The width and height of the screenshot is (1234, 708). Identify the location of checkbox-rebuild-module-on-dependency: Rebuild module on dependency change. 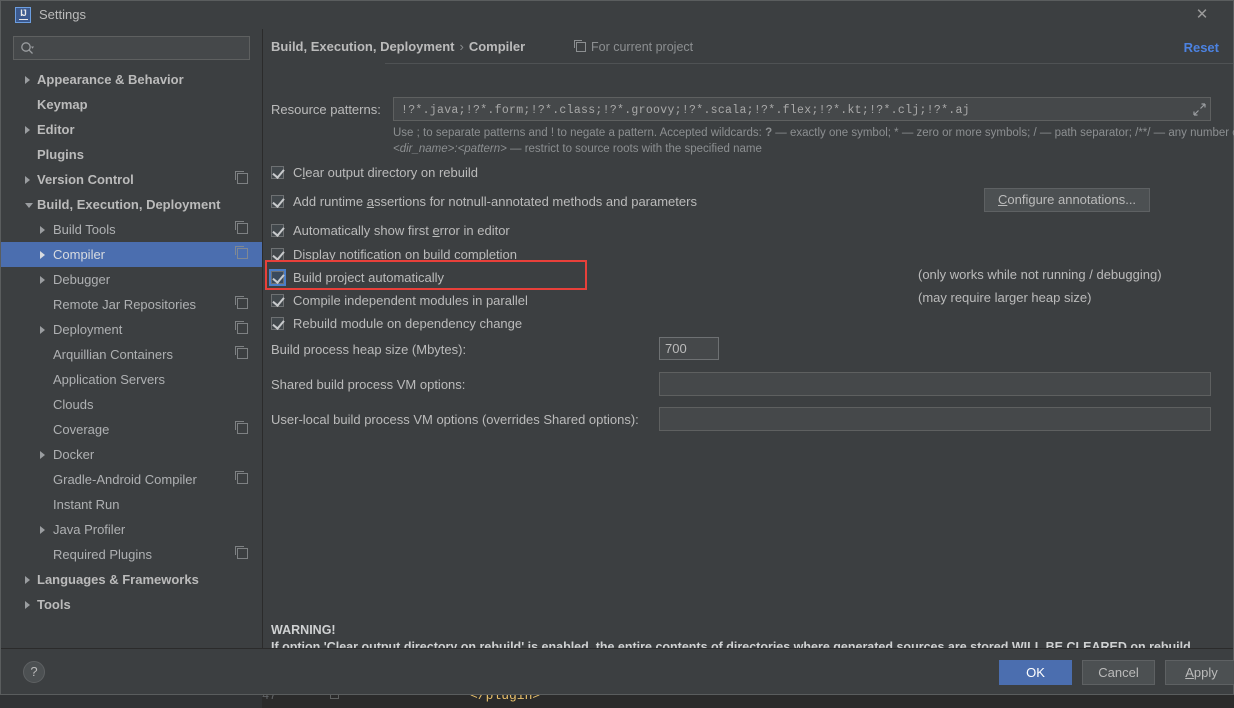
(396, 323).